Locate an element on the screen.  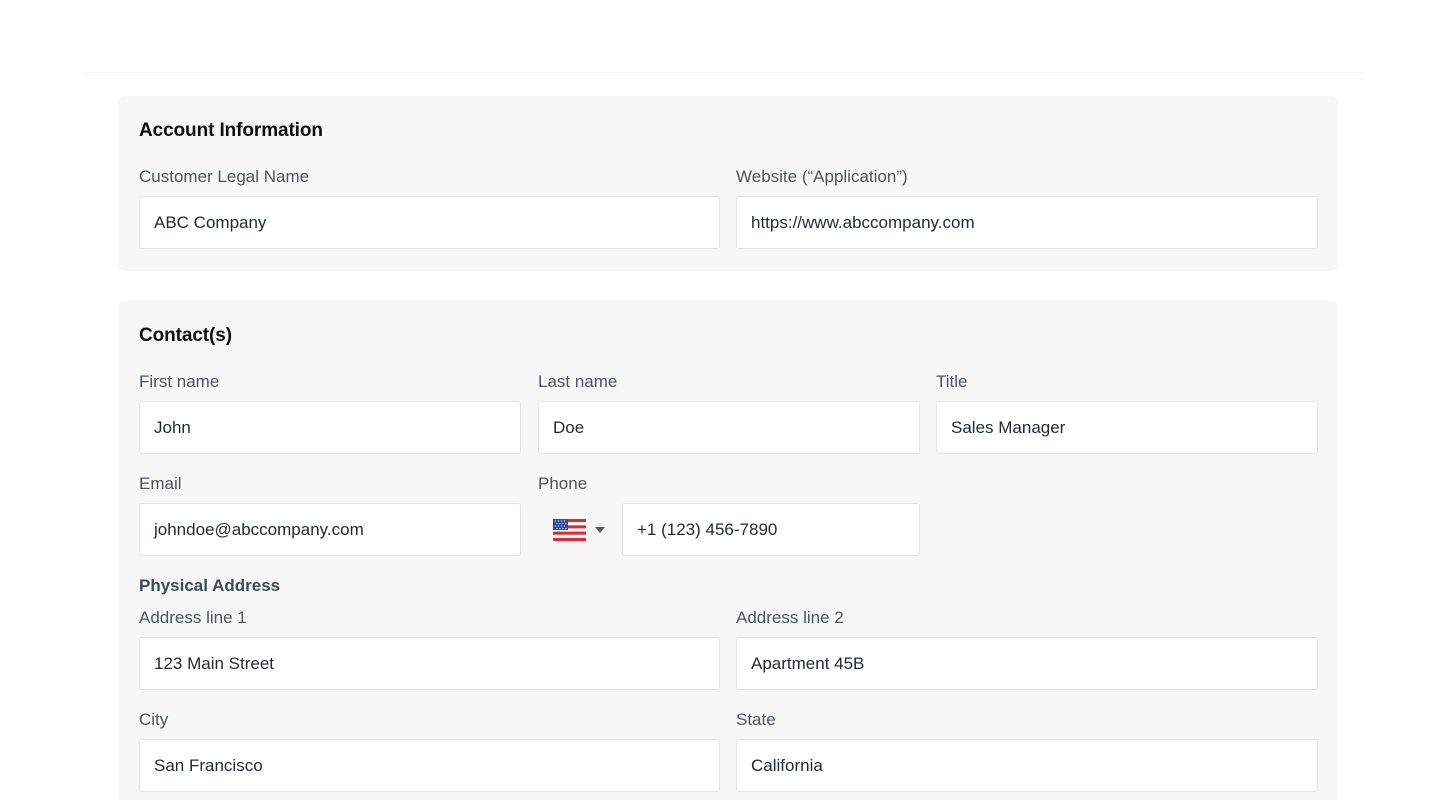
divider is located at coordinates (726, 72).